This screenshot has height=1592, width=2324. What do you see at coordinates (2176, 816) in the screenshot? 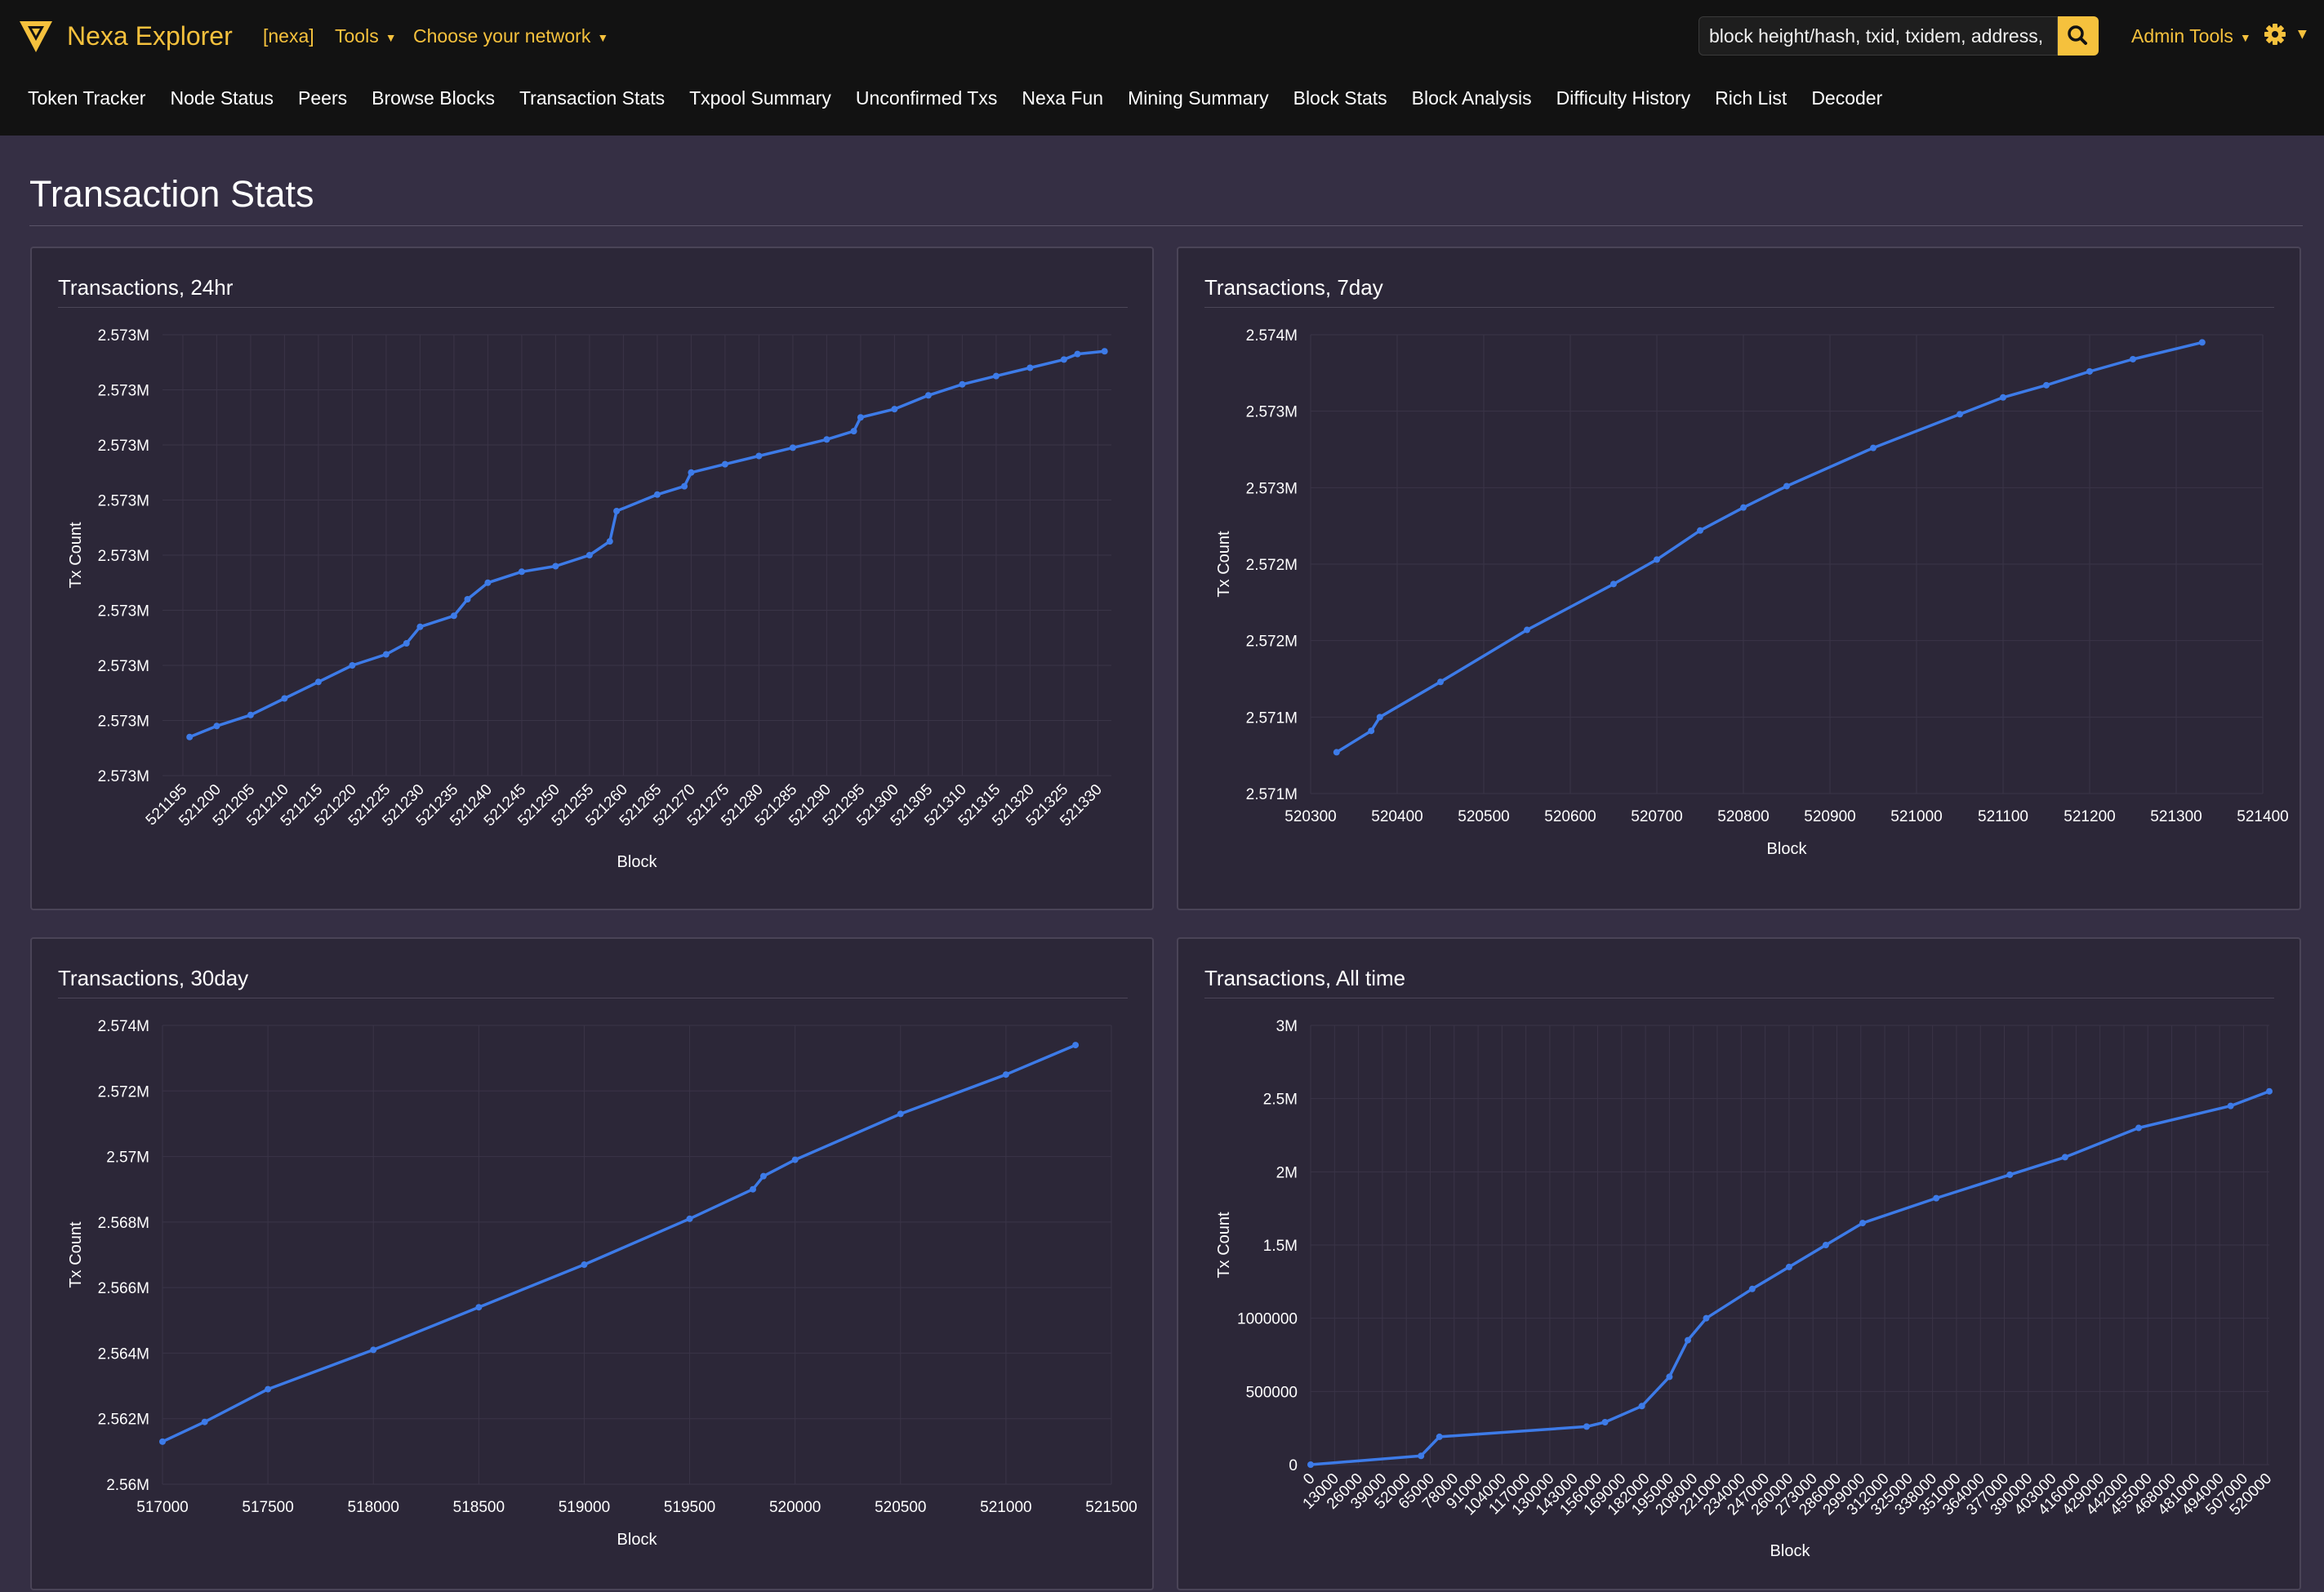
I see `x-tick-label: 521300` at bounding box center [2176, 816].